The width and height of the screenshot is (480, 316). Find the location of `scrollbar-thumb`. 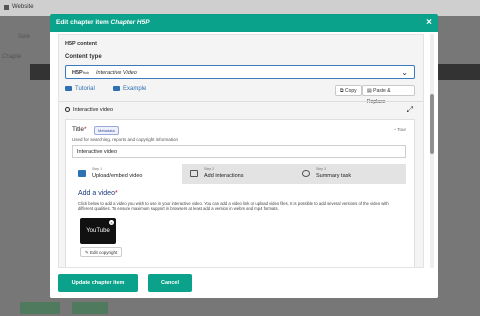

scrollbar-thumb is located at coordinates (432, 124).